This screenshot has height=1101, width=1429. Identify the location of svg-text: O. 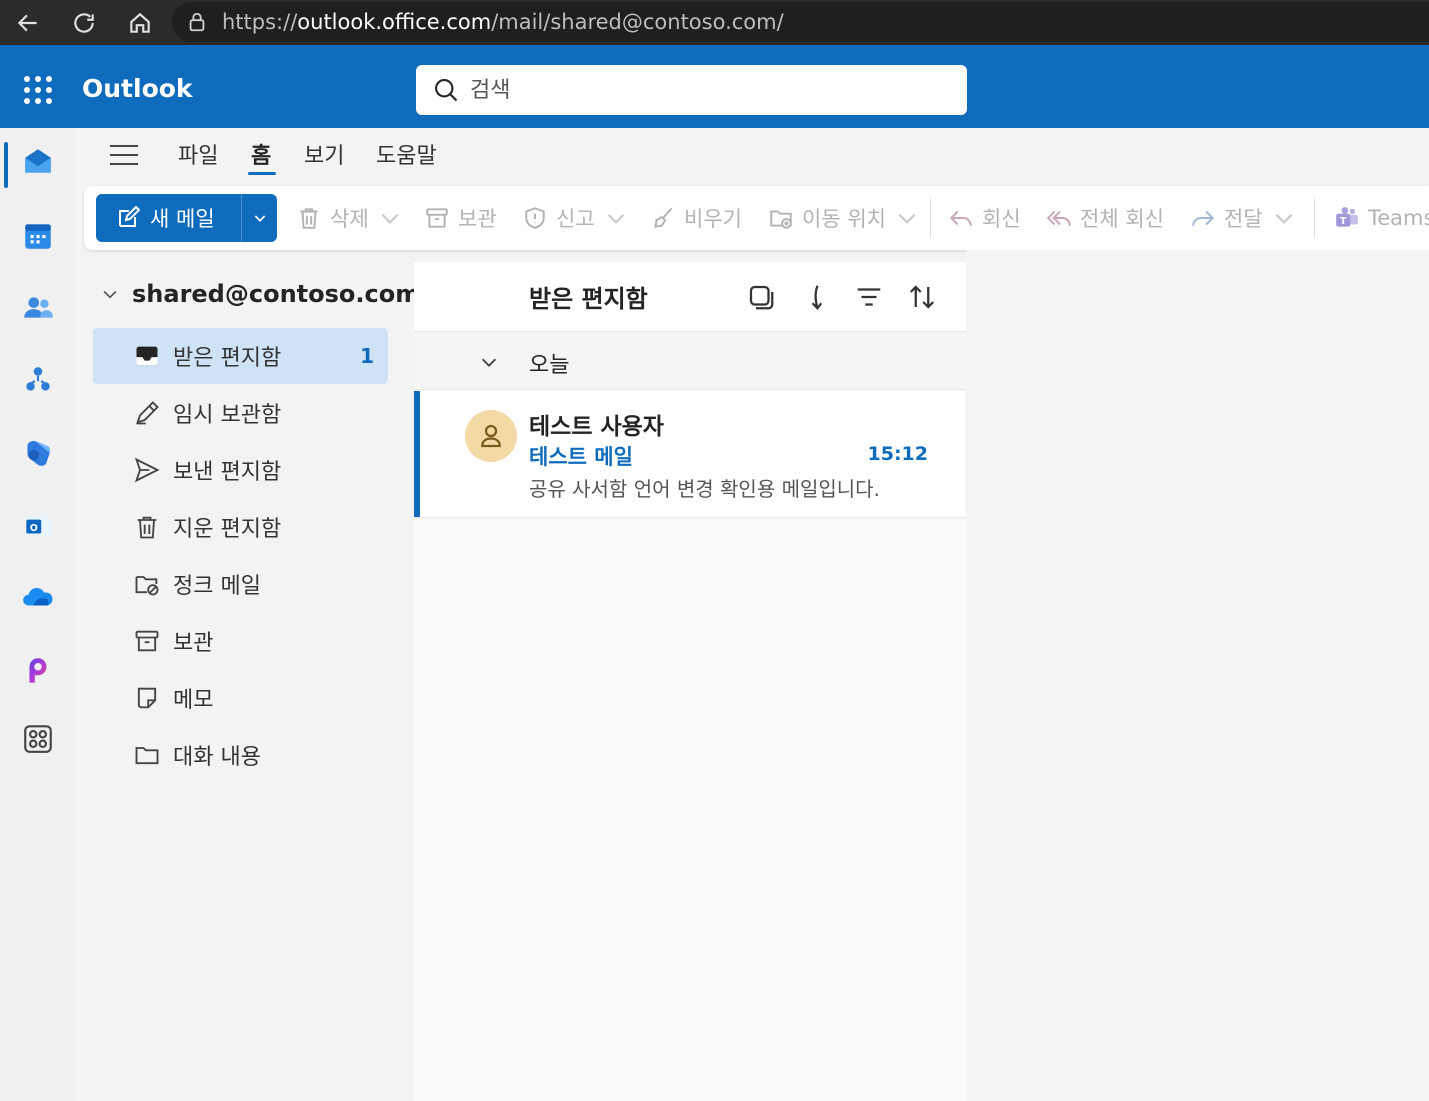
(34, 528).